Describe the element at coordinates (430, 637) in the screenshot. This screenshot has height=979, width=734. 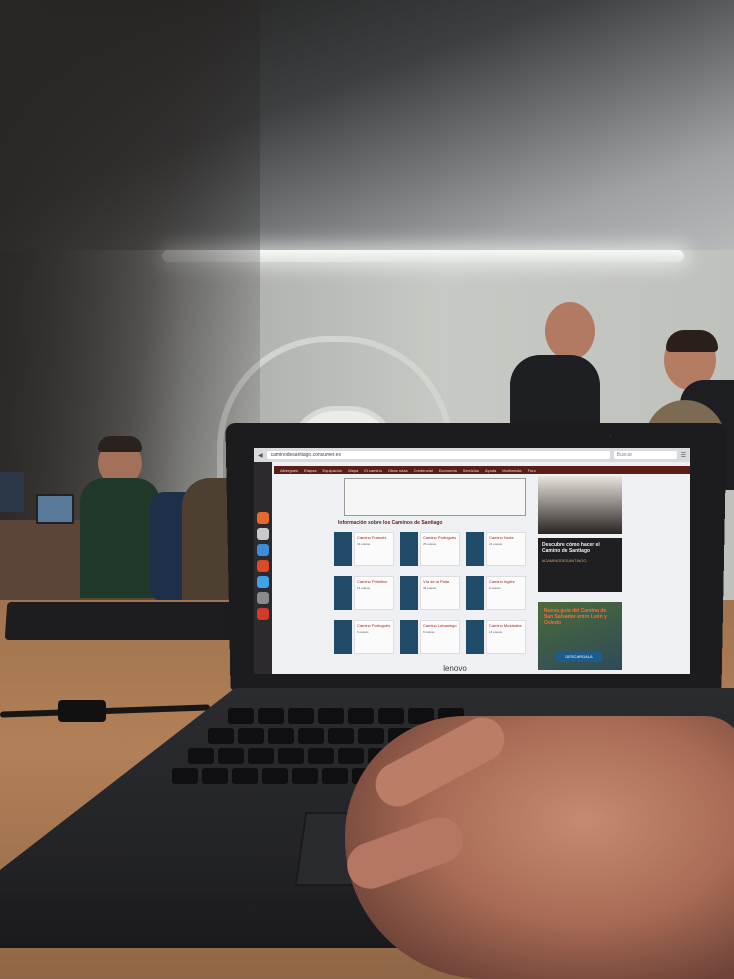
I see `route-card: Camino Lebaniego 8 etapas` at that location.